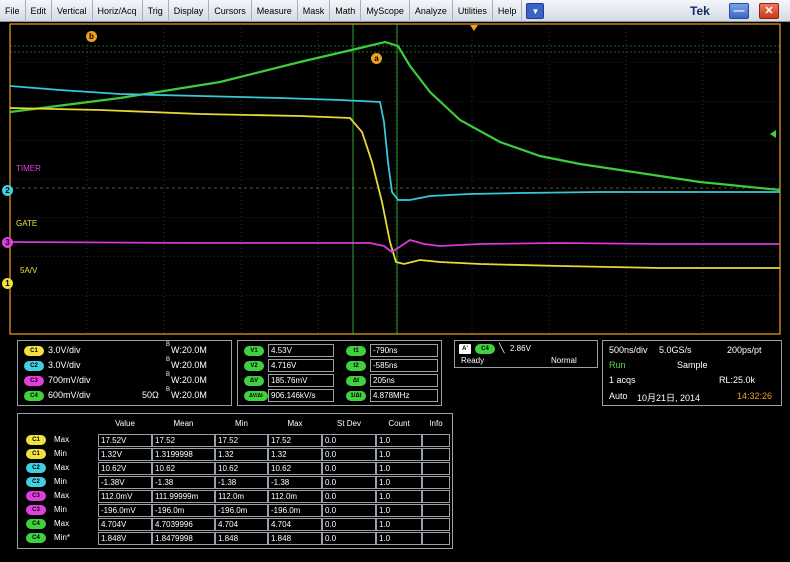 Image resolution: width=790 pixels, height=562 pixels. I want to click on trigger-source-badge: C4, so click(485, 349).